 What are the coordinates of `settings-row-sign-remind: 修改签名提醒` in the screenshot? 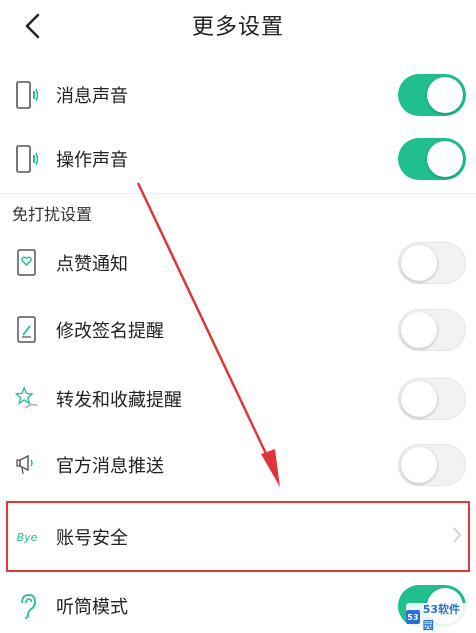 It's located at (238, 330).